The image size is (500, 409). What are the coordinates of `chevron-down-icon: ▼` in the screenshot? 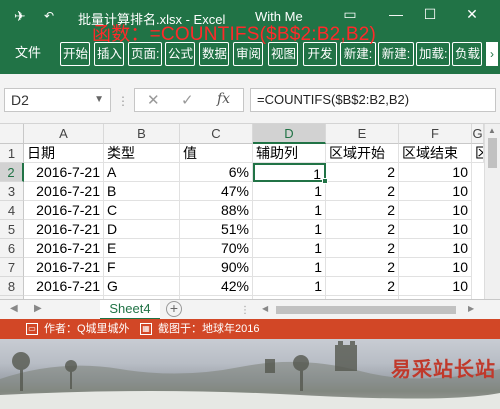 It's located at (99, 100).